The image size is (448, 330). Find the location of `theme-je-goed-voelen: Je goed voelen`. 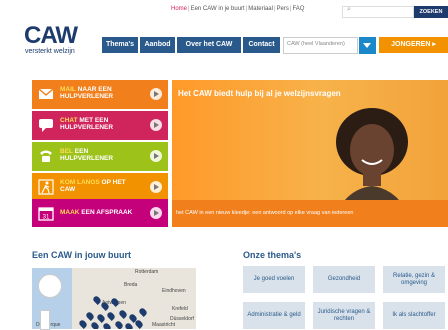

theme-je-goed-voelen: Je goed voelen is located at coordinates (274, 279).